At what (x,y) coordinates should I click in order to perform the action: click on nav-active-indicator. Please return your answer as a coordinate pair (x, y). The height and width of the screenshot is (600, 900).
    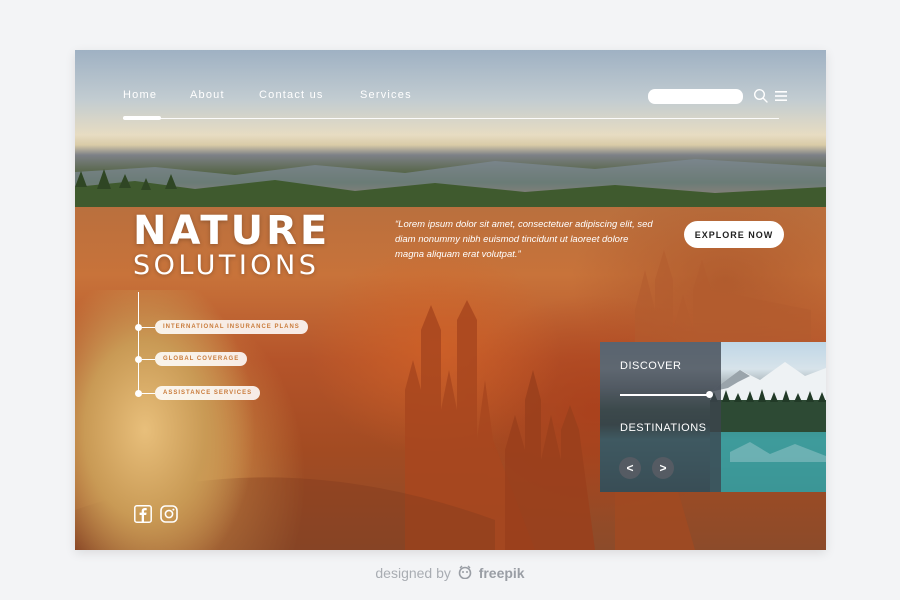
    Looking at the image, I should click on (142, 118).